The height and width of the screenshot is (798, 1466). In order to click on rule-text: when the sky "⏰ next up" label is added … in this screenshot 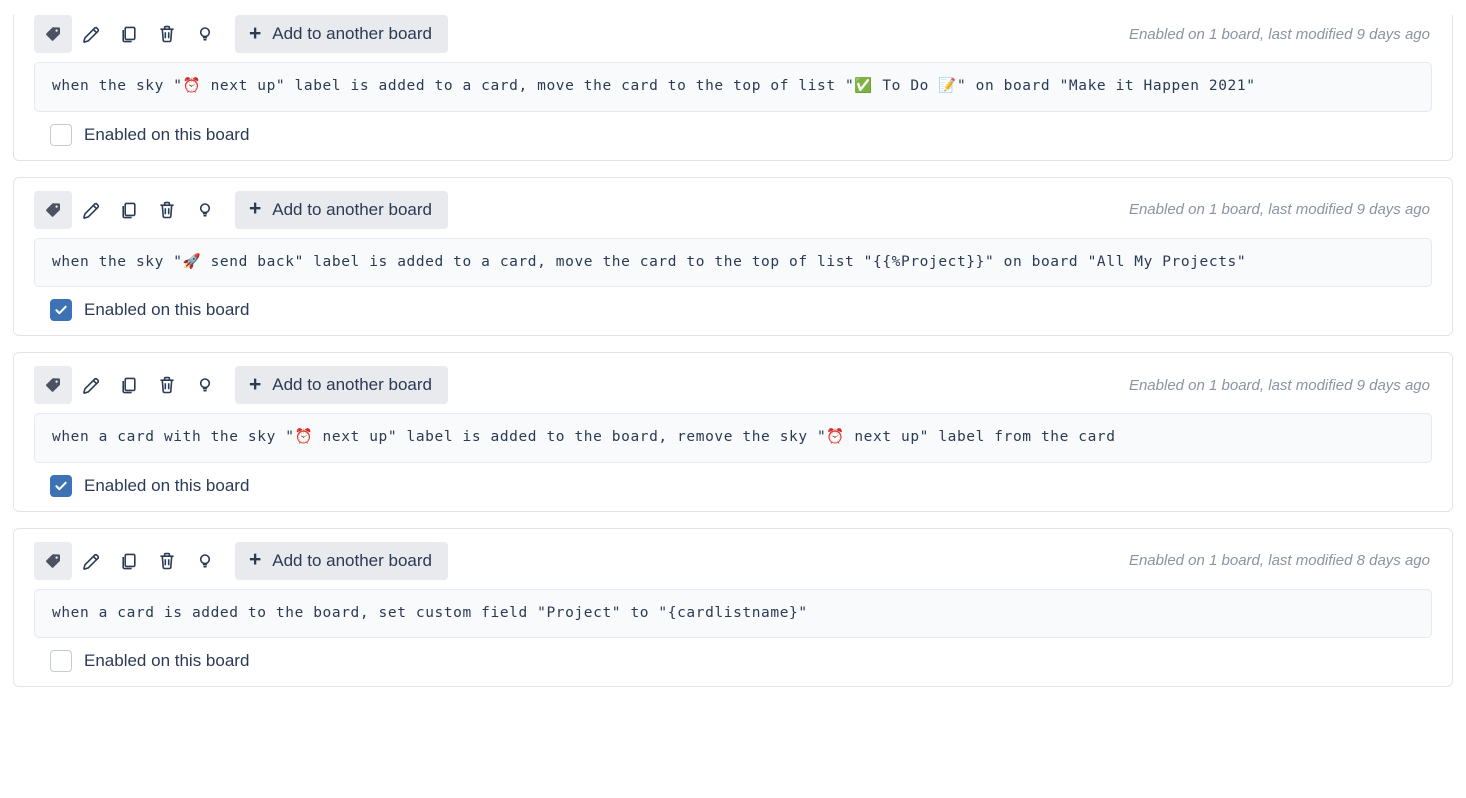, I will do `click(733, 87)`.